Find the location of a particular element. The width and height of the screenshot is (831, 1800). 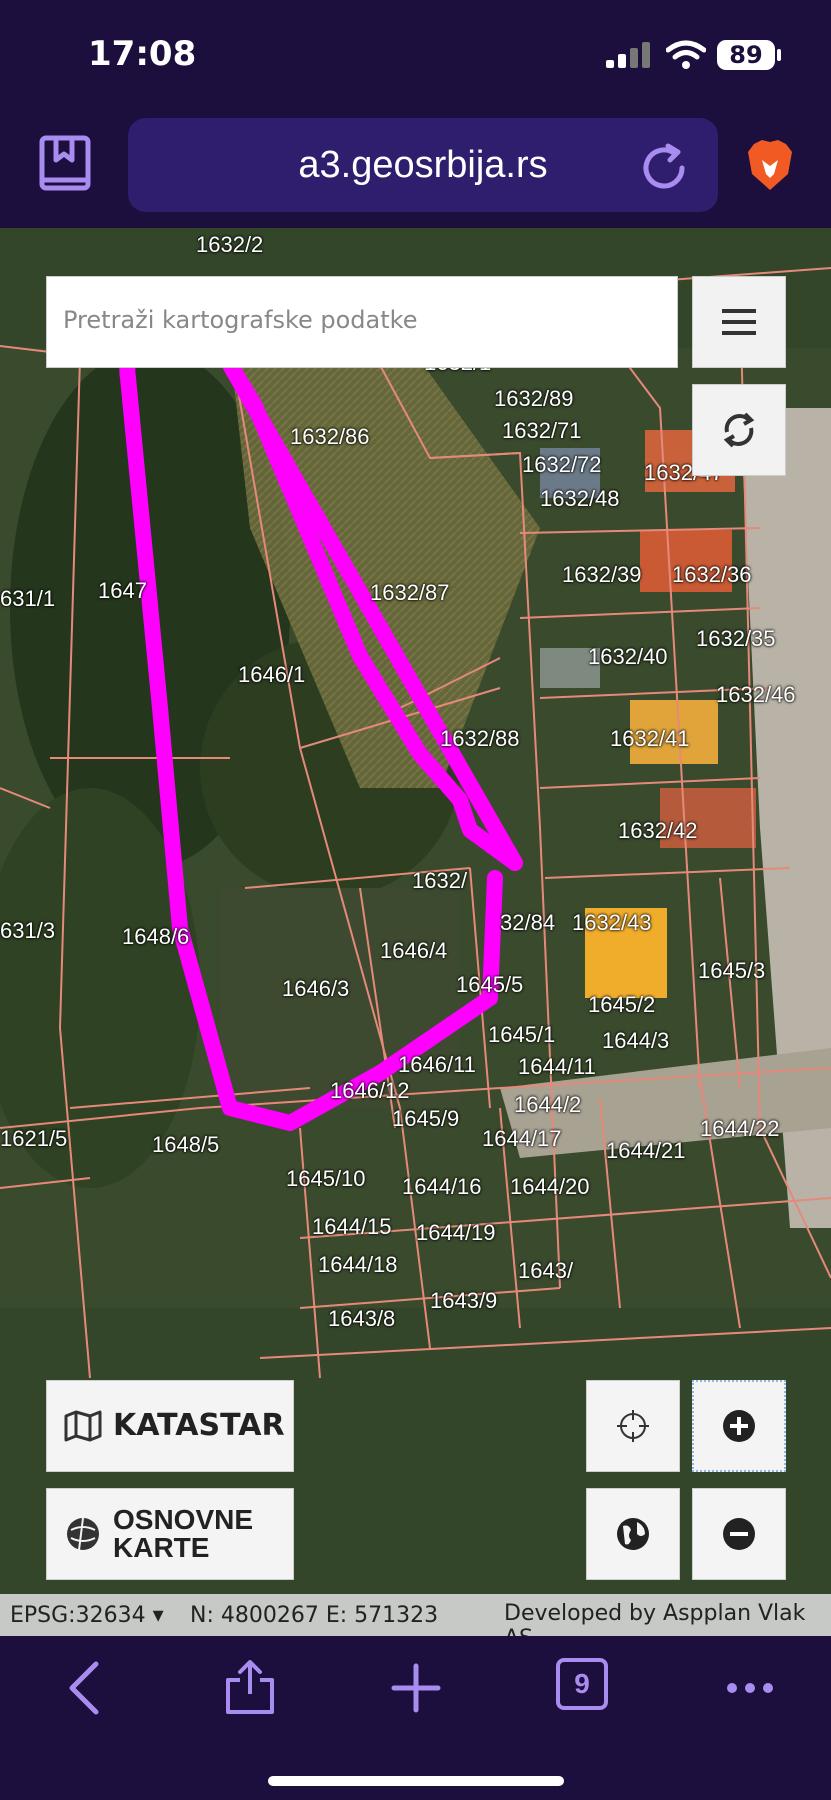

base-maps-label-line1: OSNOVNE is located at coordinates (183, 1519).